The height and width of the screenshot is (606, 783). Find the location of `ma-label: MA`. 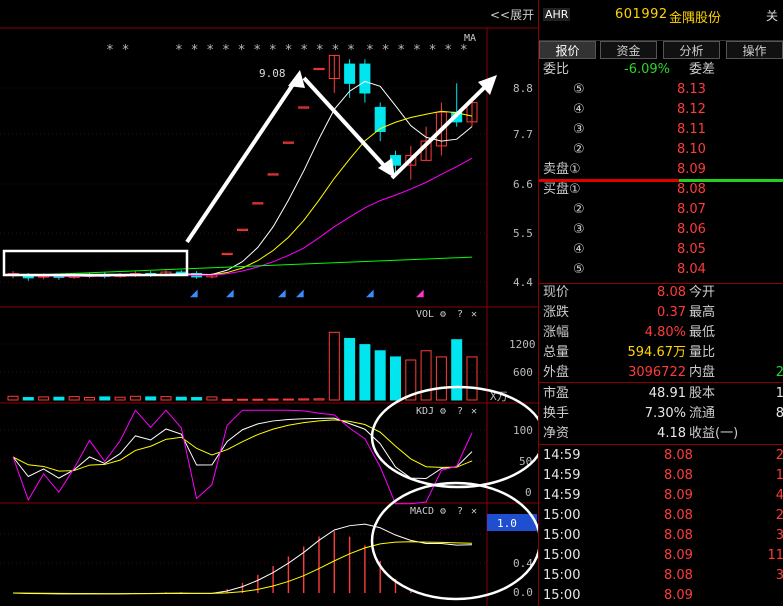

ma-label: MA is located at coordinates (470, 38).